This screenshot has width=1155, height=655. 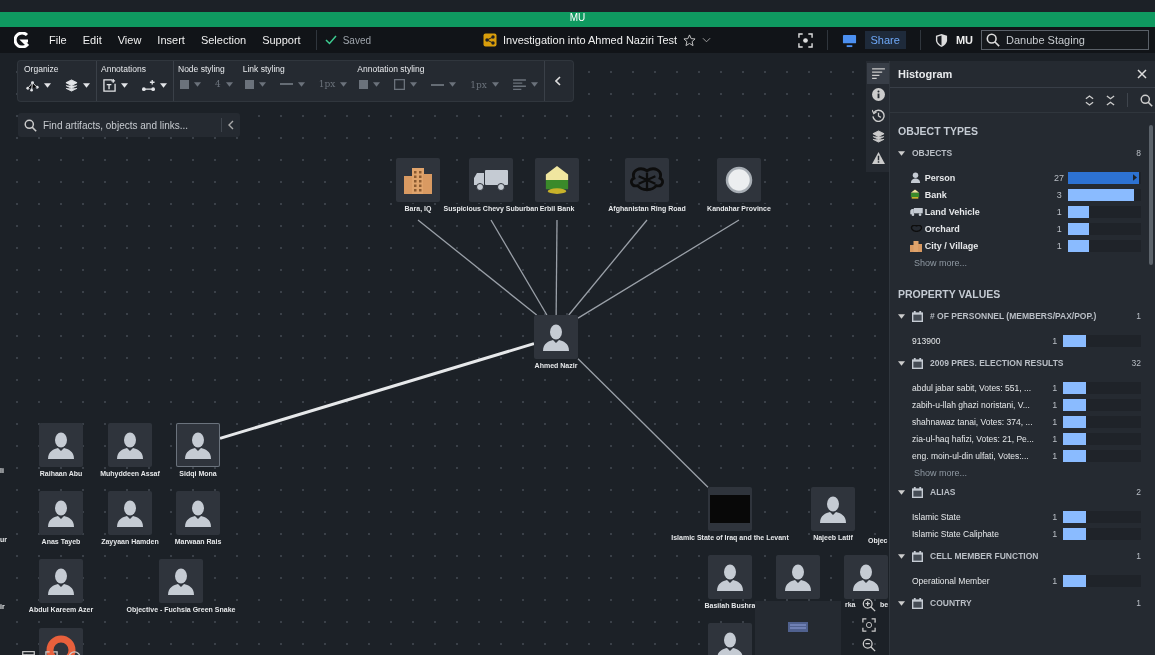 What do you see at coordinates (109, 85) in the screenshot?
I see `text-add-icon` at bounding box center [109, 85].